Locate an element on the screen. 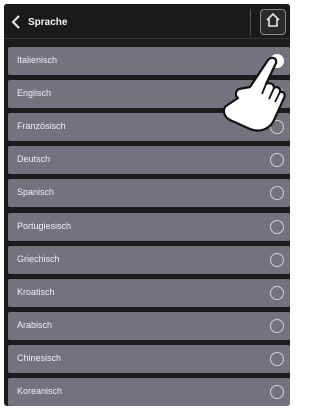  language-label: Portugiesisch is located at coordinates (44, 225).